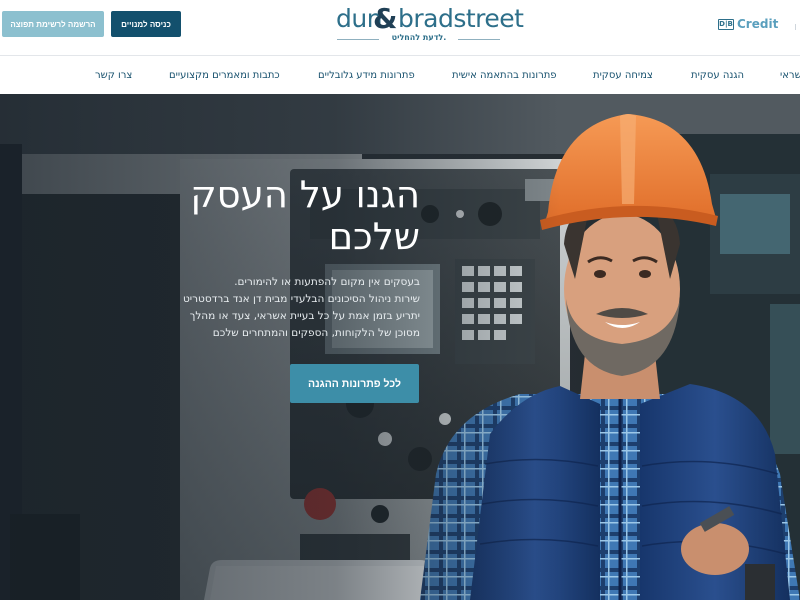  I want to click on hero-title: הגנו על העסק שלכם, so click(285, 216).